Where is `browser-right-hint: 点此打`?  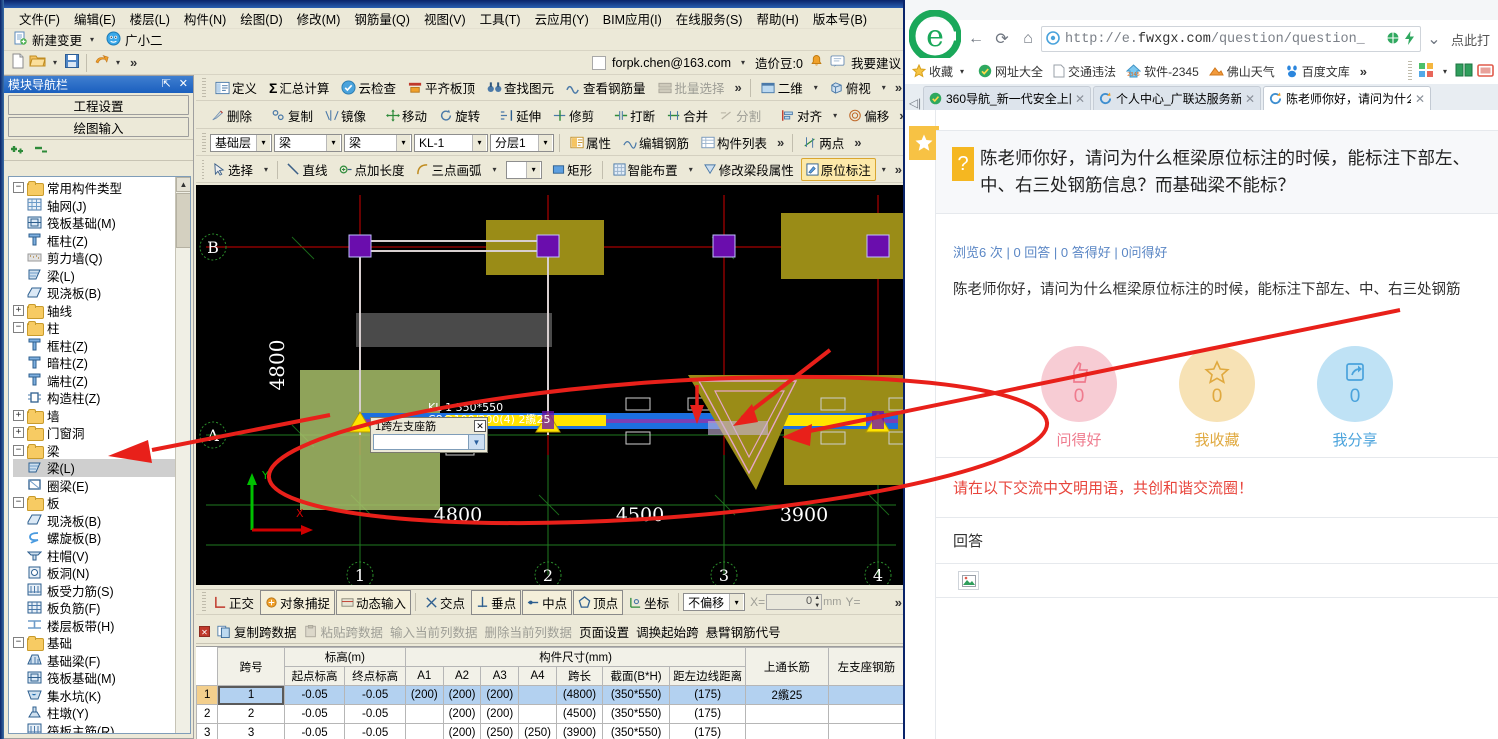
browser-right-hint: 点此打 is located at coordinates (1470, 39).